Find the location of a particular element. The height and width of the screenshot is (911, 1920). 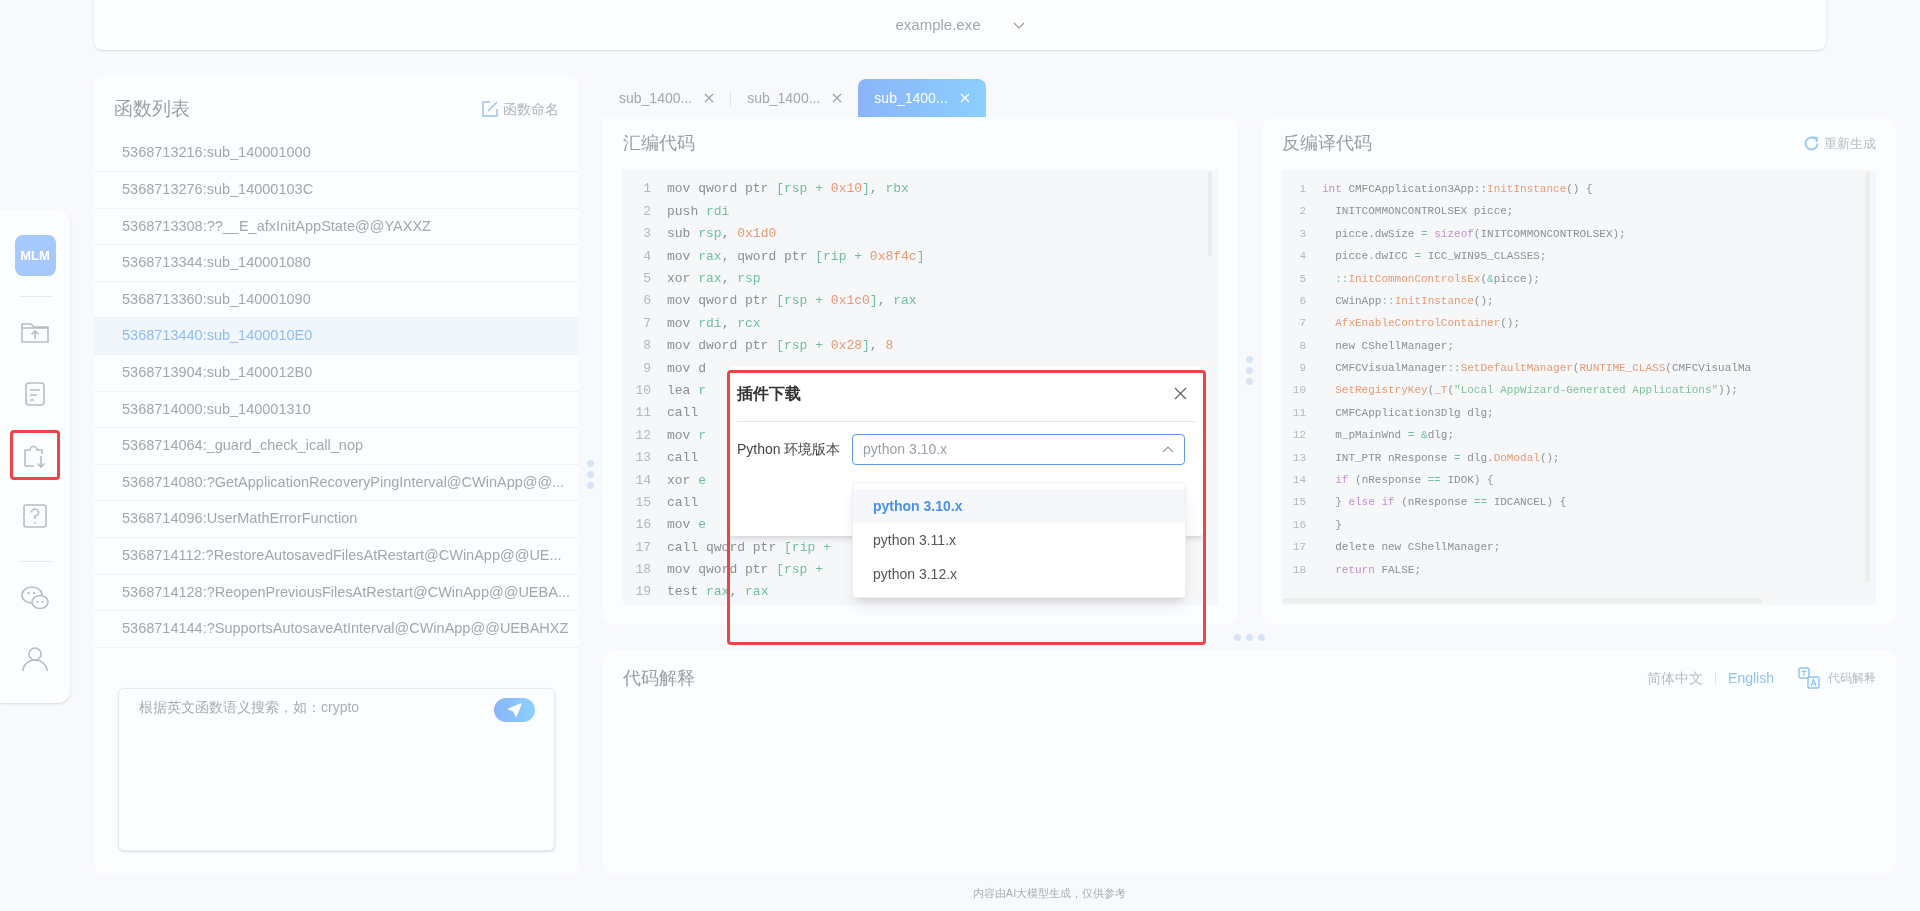

code-line: mov e is located at coordinates (687, 525).